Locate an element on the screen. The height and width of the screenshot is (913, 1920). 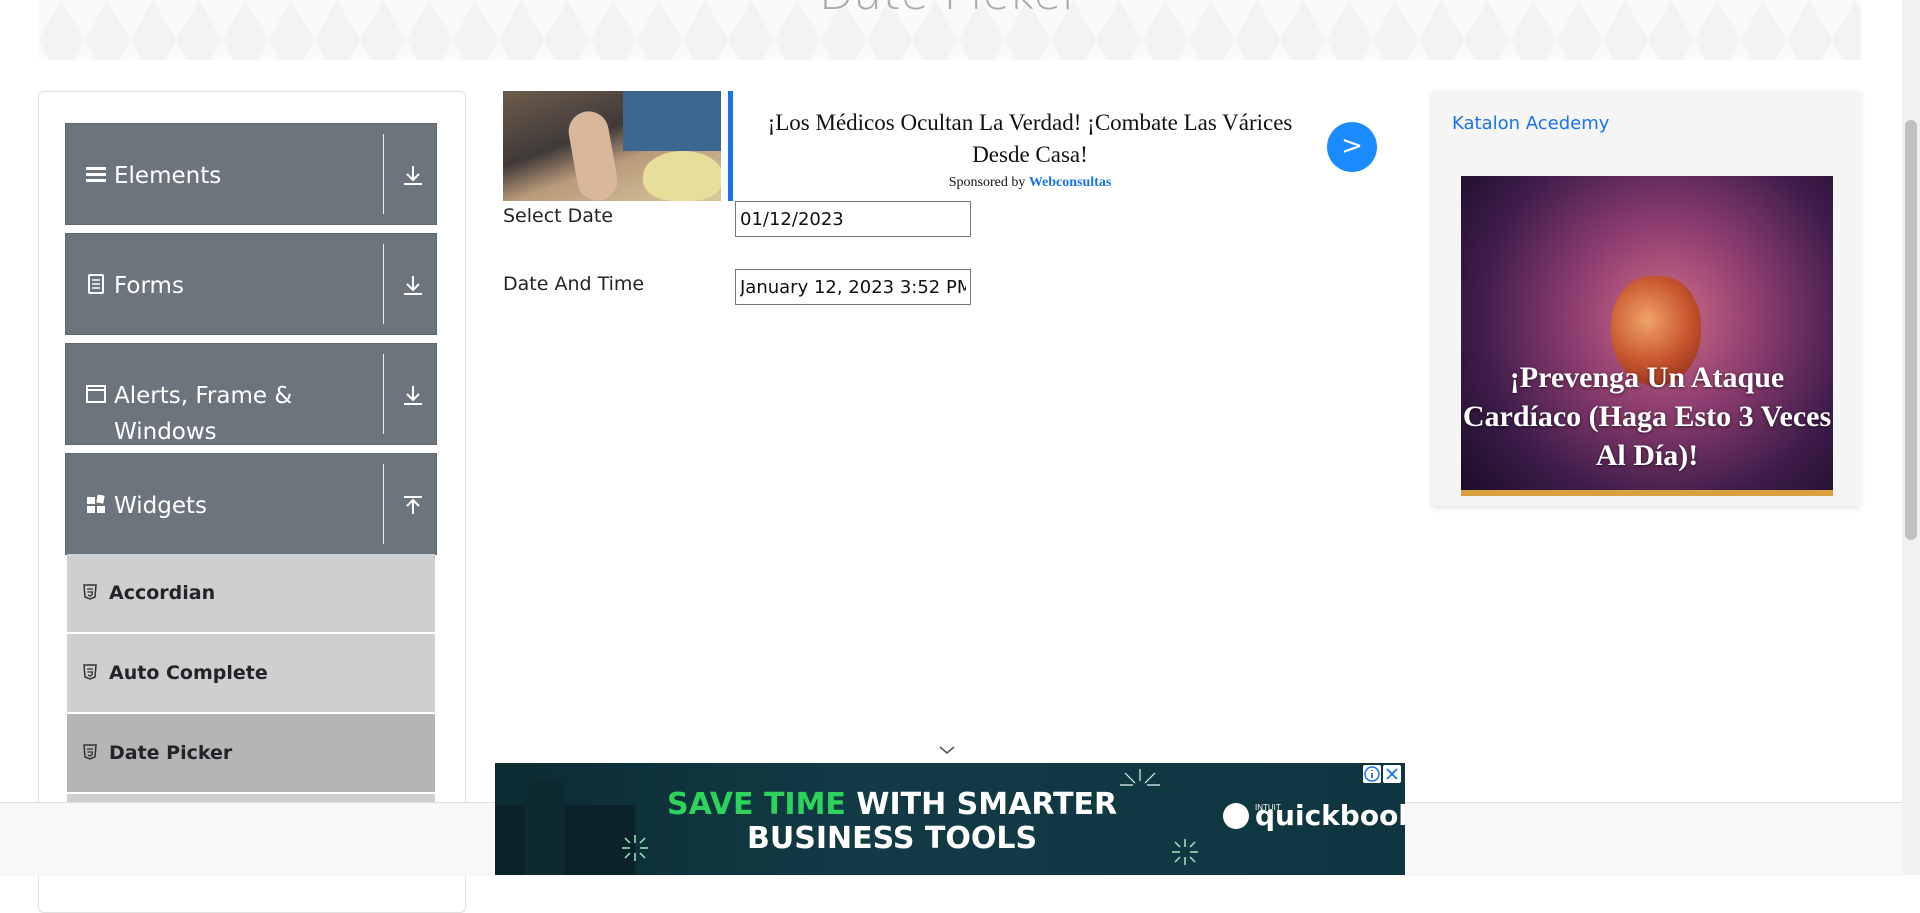
widgets-icon is located at coordinates (96, 503).